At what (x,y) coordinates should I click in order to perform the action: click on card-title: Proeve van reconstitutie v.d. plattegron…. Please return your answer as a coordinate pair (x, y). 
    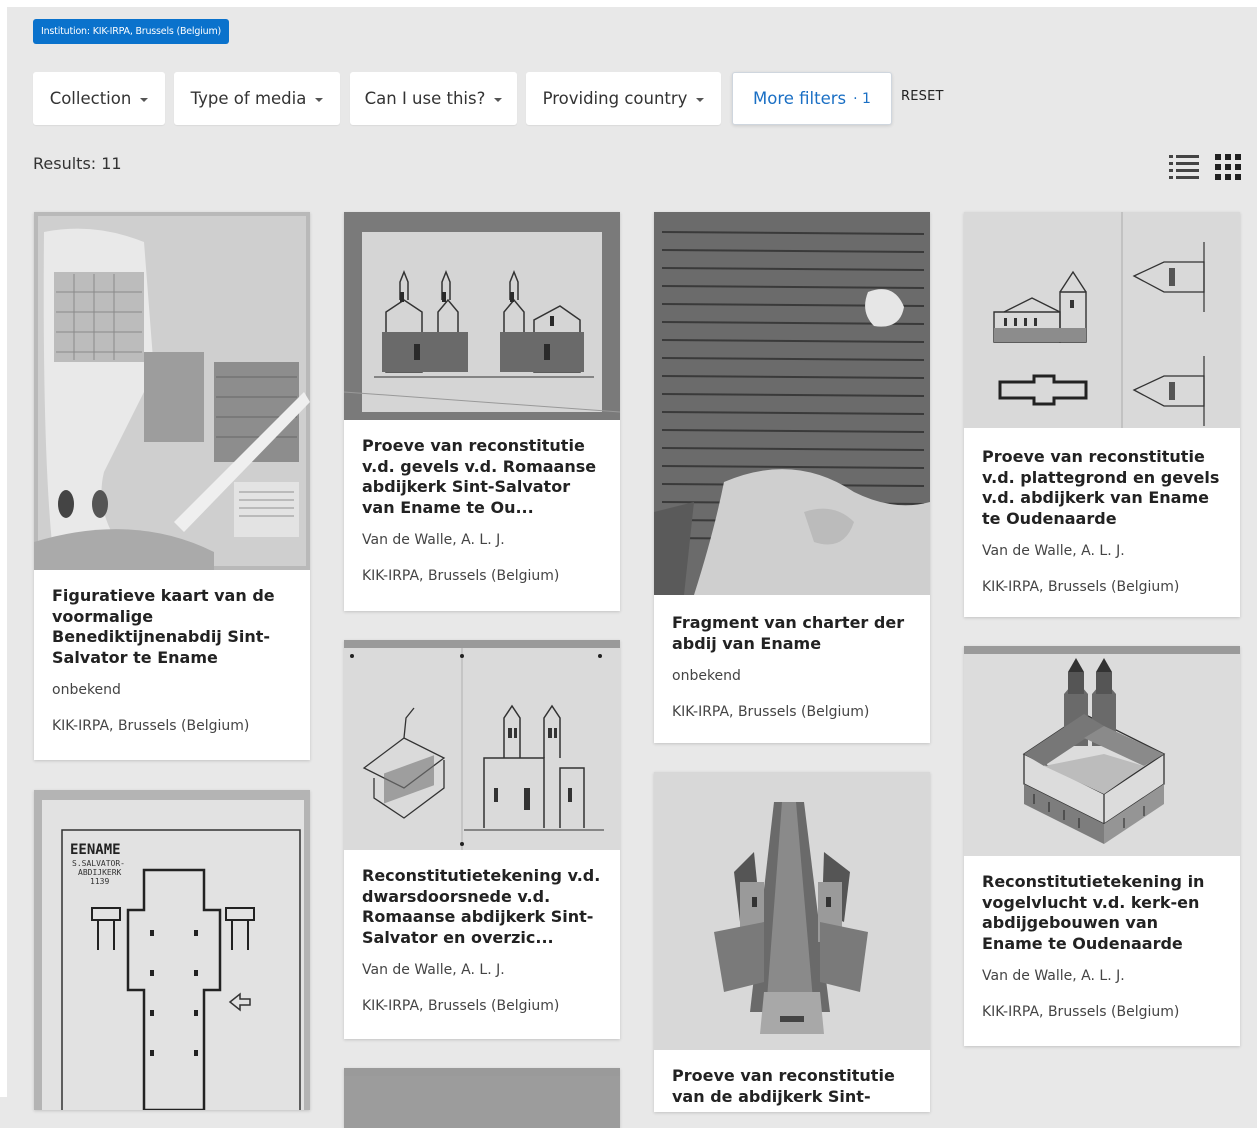
    Looking at the image, I should click on (1101, 487).